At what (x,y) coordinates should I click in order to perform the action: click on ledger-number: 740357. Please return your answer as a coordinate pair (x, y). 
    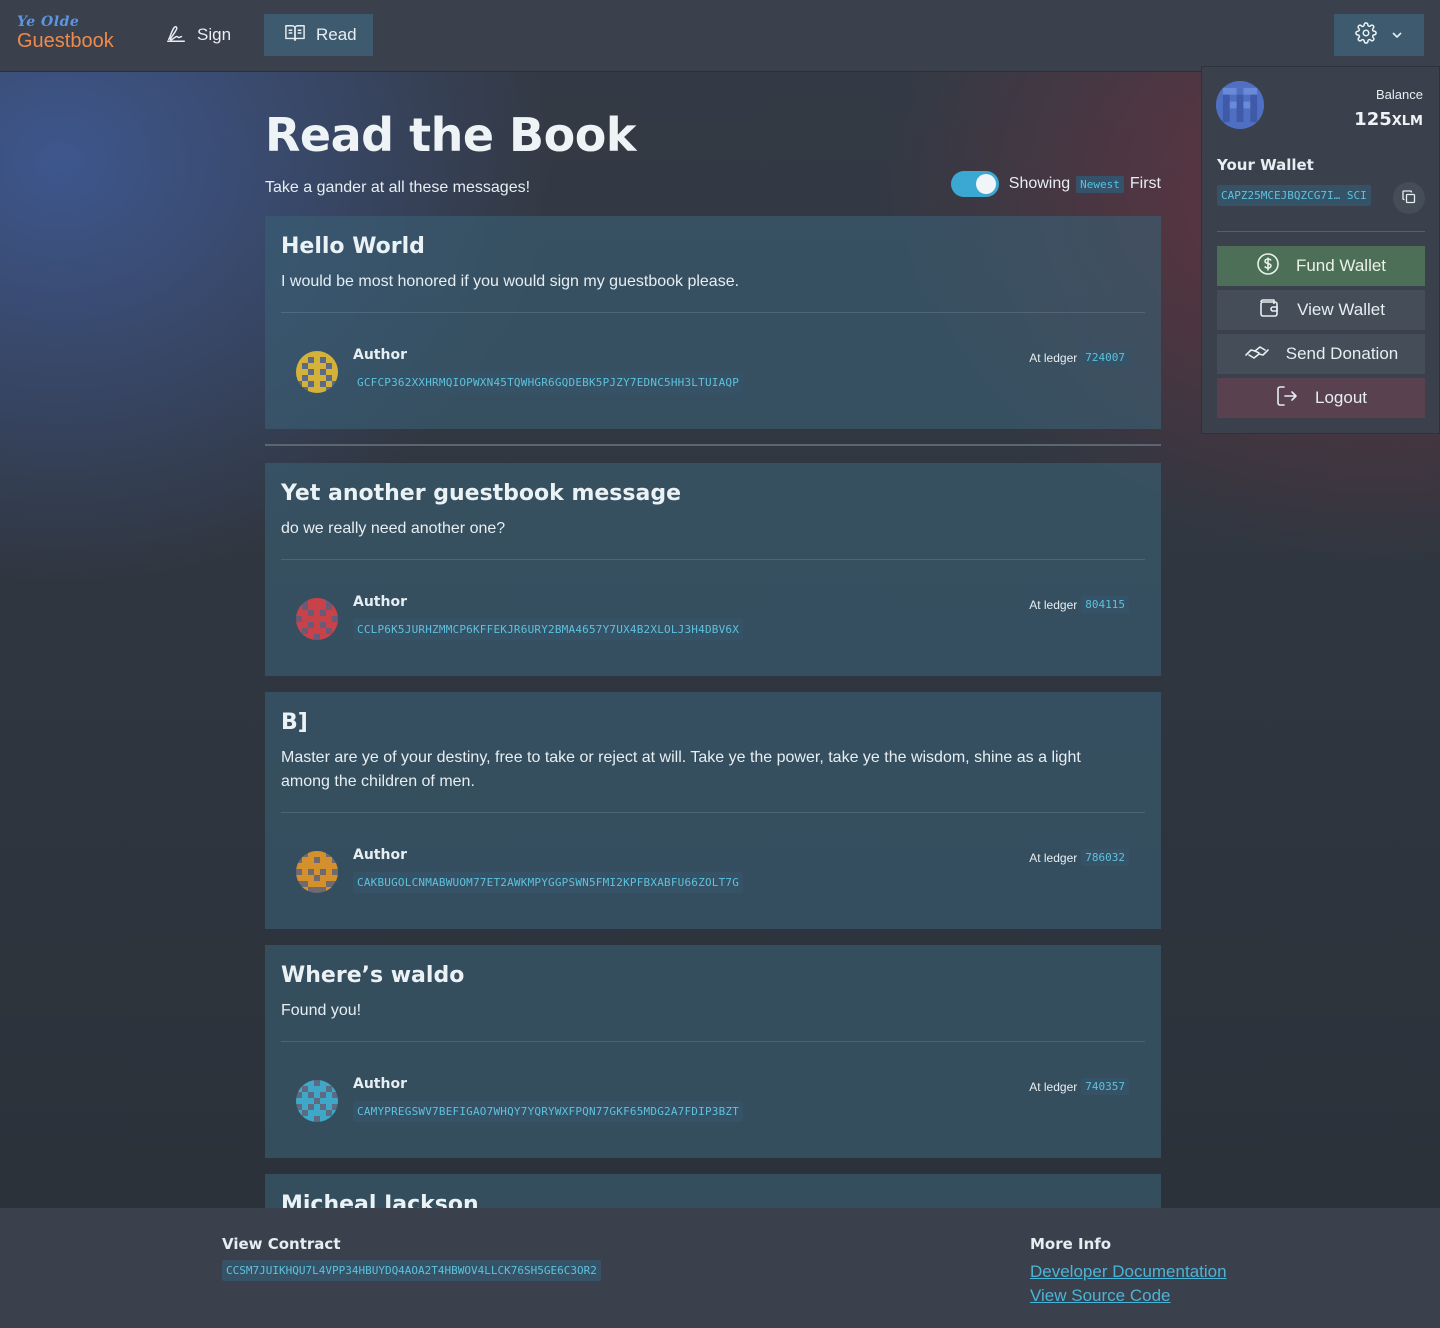
    Looking at the image, I should click on (1105, 1086).